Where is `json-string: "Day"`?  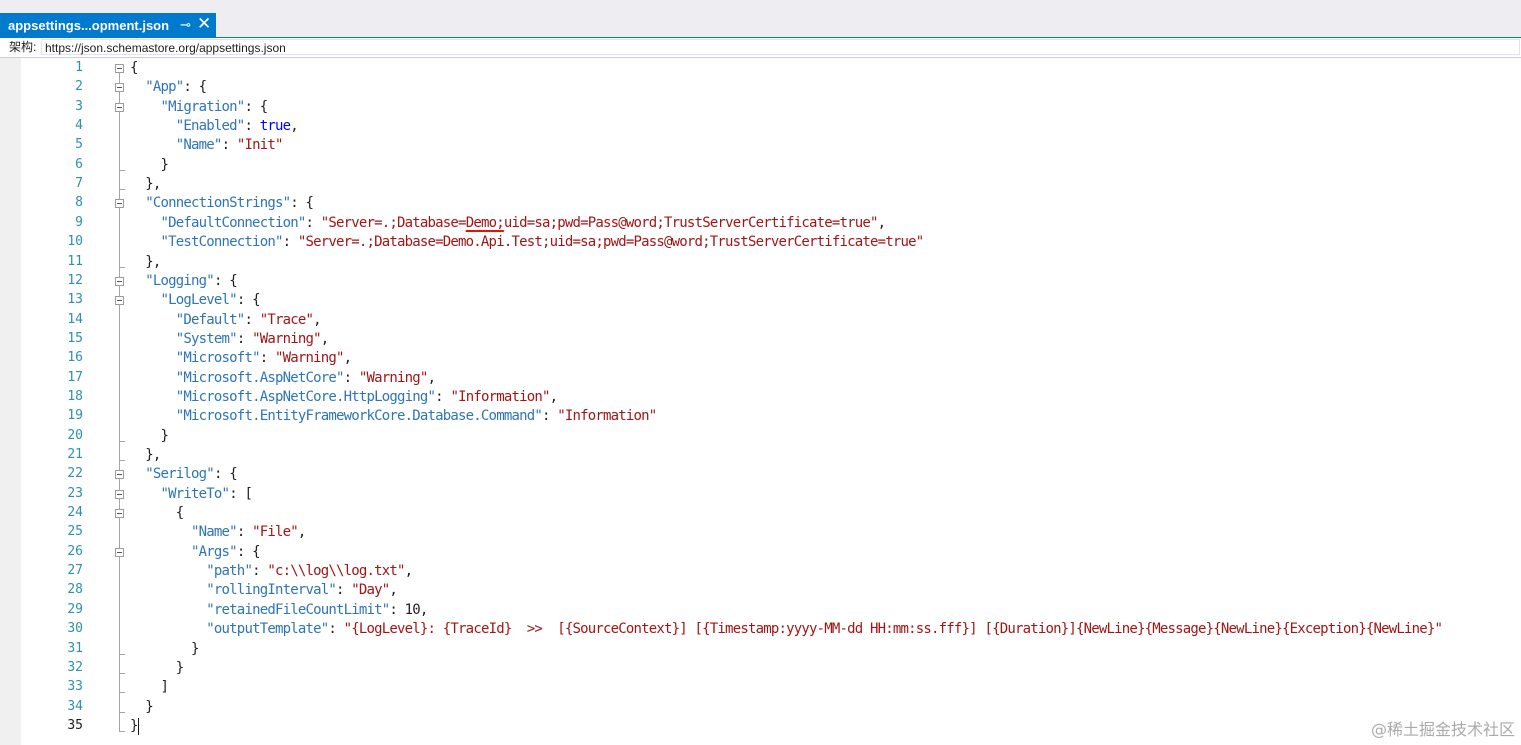
json-string: "Day" is located at coordinates (370, 590).